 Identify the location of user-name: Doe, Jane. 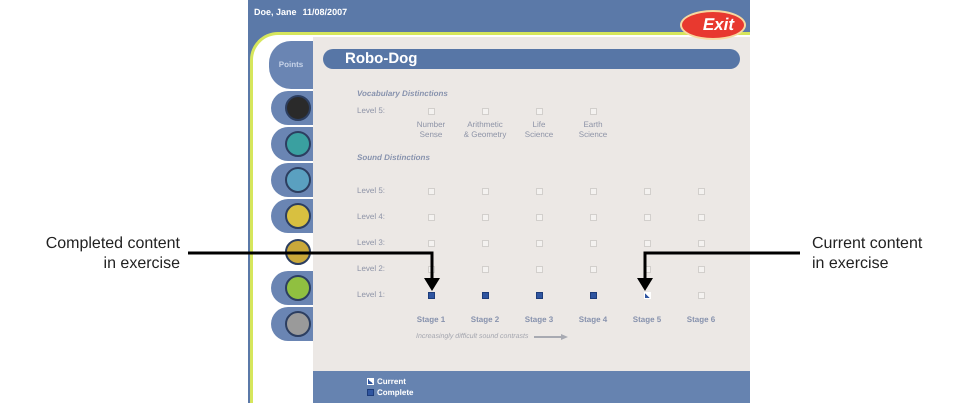
(275, 12).